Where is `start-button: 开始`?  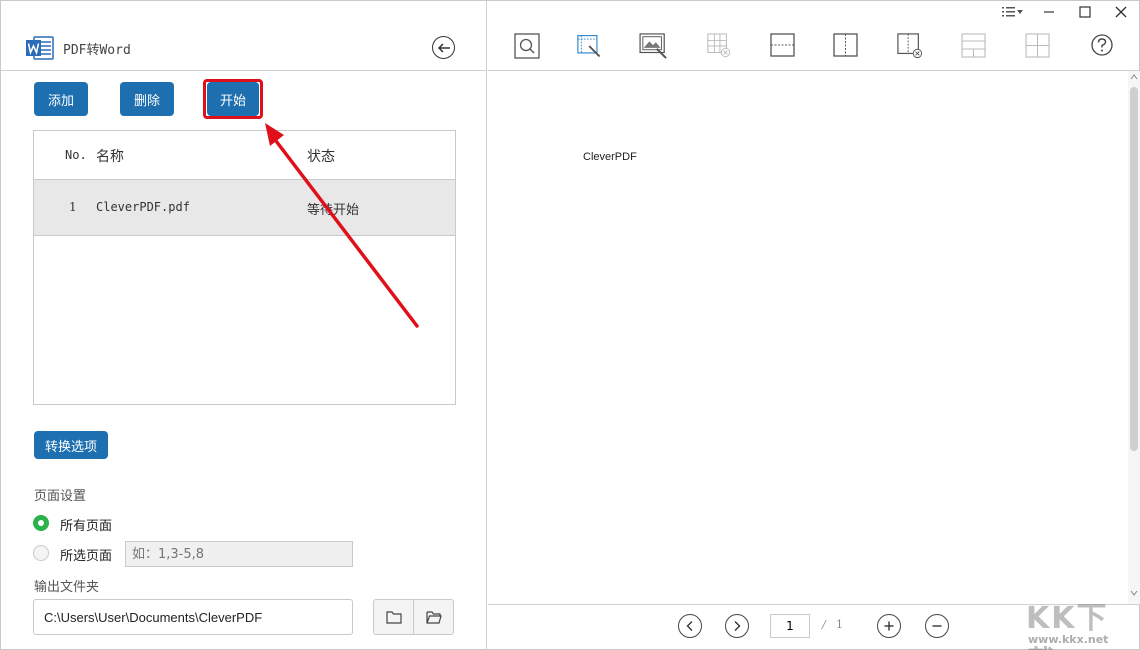
start-button: 开始 is located at coordinates (233, 99).